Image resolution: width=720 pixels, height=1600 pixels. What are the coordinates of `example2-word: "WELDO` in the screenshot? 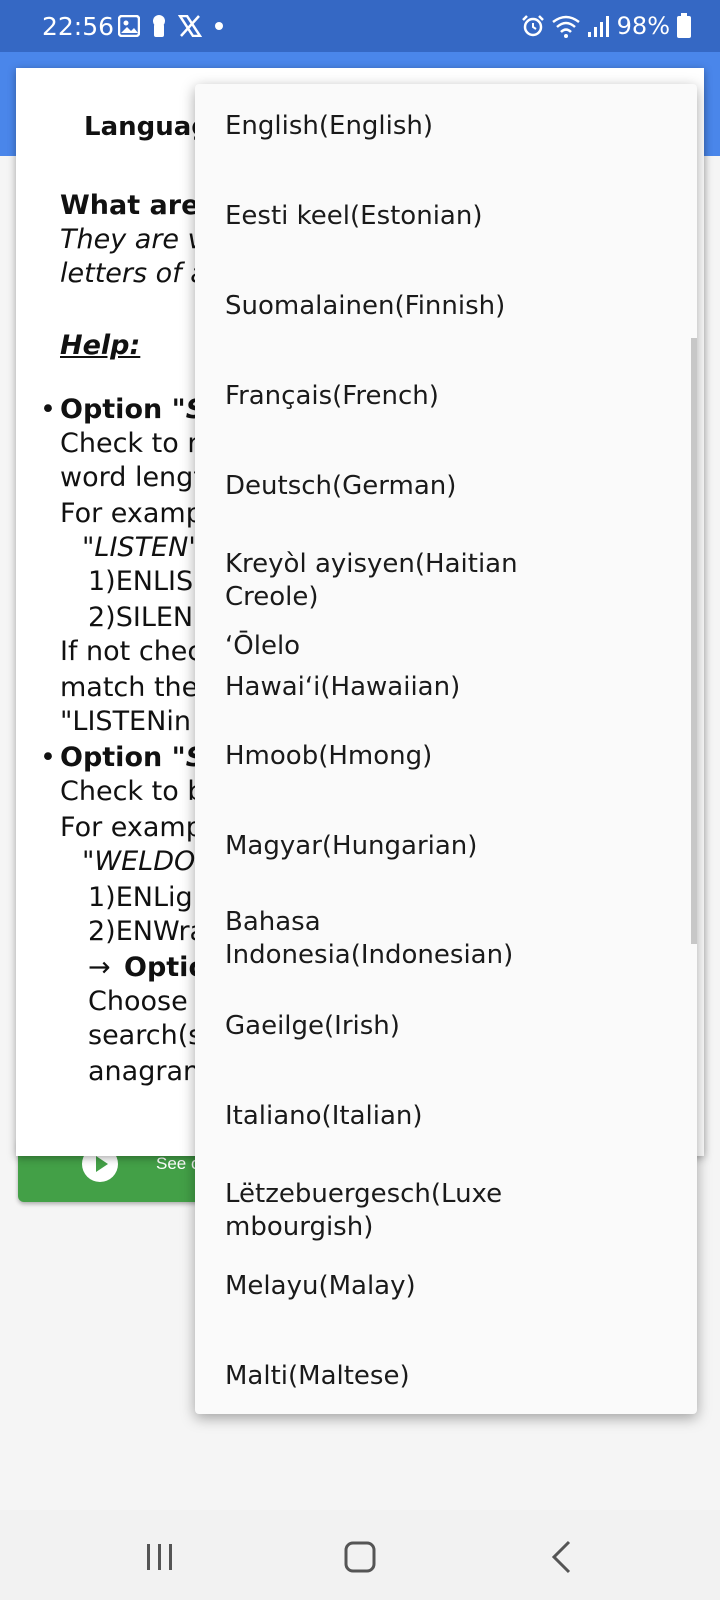 It's located at (139, 861).